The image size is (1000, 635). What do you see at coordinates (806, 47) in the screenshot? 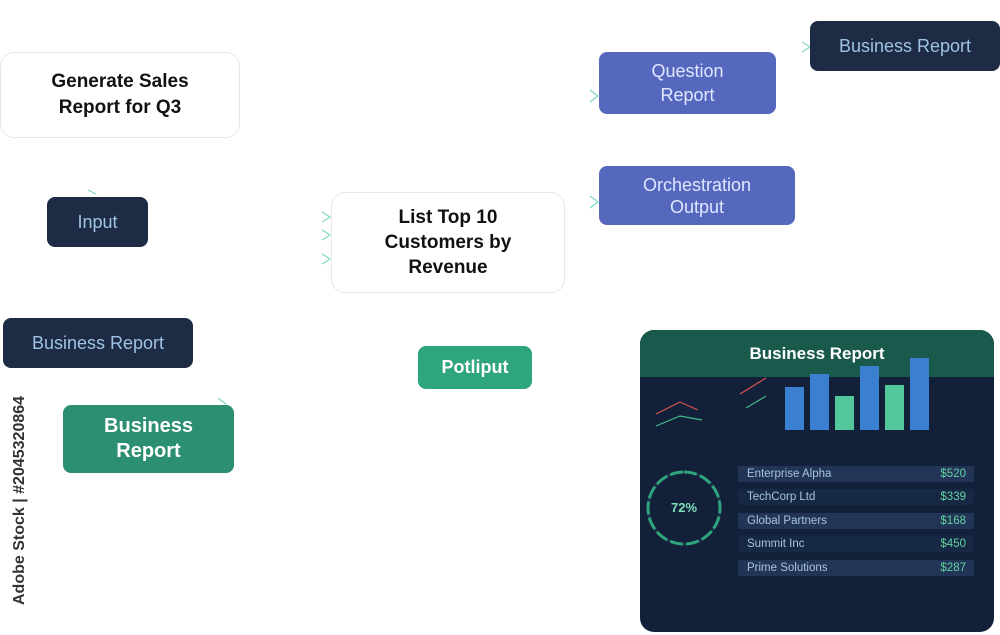
I see `arrow-business-top` at bounding box center [806, 47].